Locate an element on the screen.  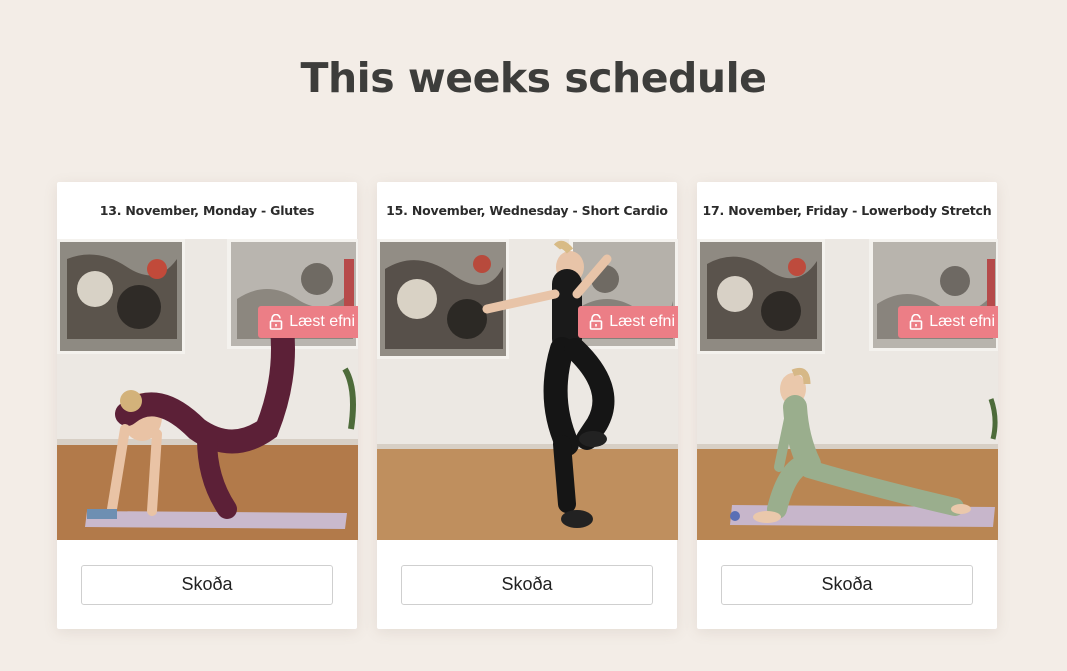
workout-photo-cardio is located at coordinates (527, 389).